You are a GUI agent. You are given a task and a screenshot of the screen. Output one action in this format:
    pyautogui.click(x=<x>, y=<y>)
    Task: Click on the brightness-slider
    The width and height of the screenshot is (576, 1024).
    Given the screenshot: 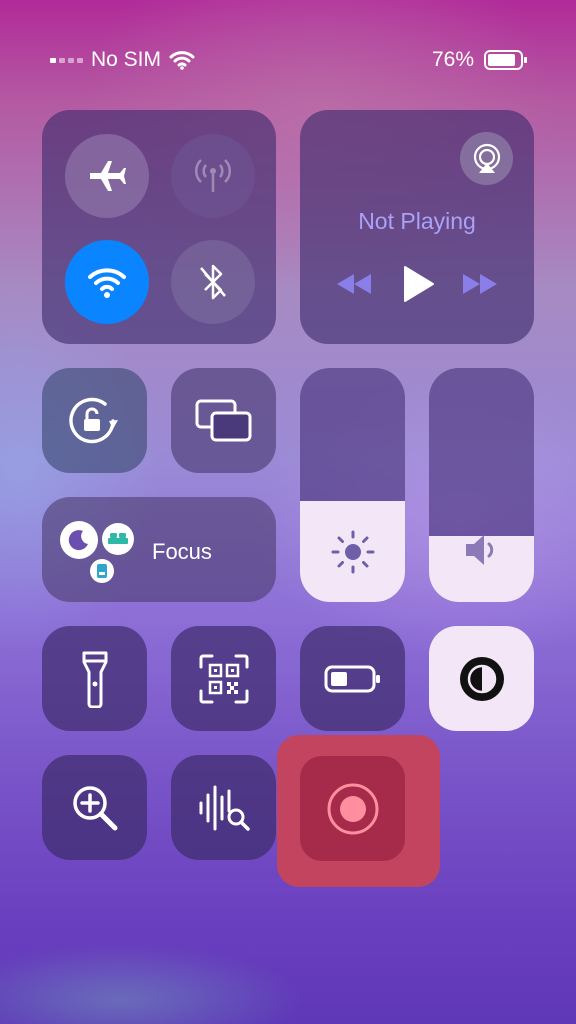 What is the action you would take?
    pyautogui.click(x=352, y=485)
    